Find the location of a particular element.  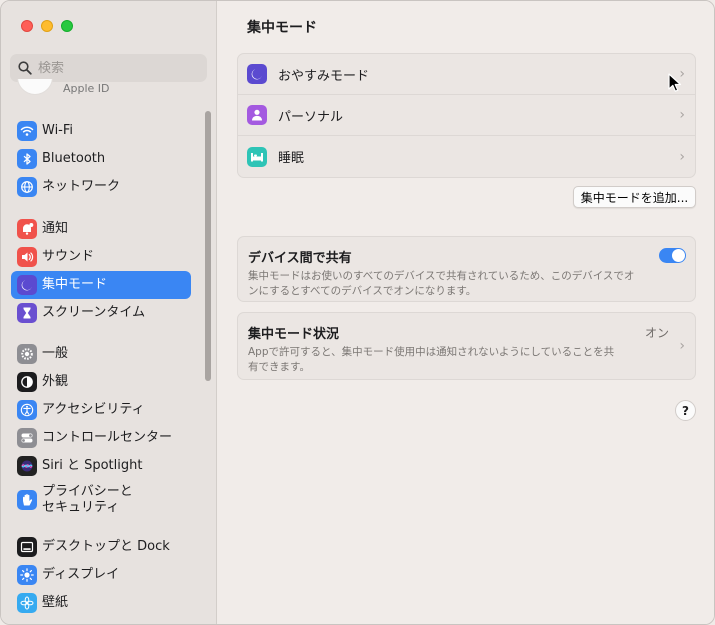

search-icon is located at coordinates (25, 68).